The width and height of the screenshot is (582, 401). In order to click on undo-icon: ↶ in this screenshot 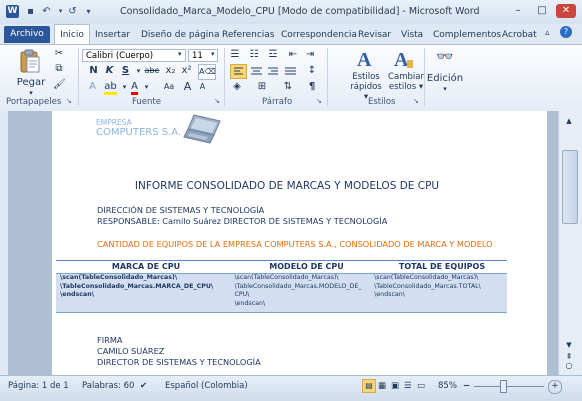, I will do `click(46, 11)`.